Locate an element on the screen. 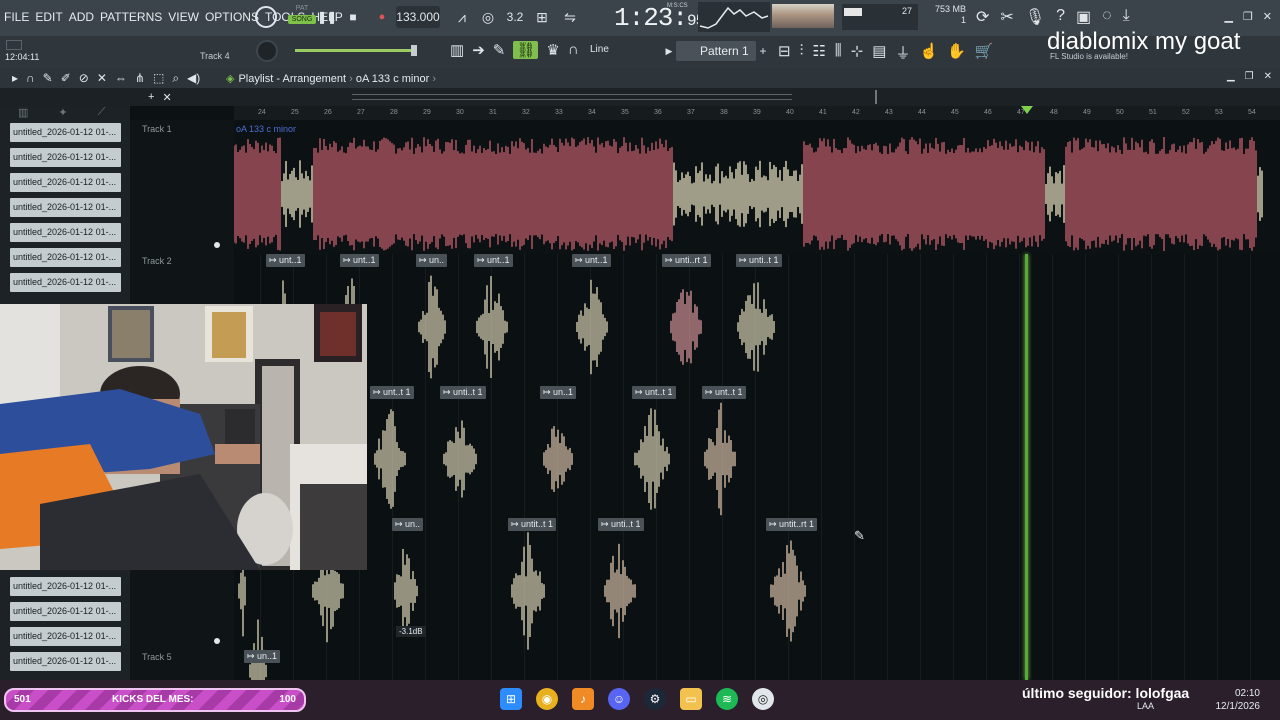  tray-language: LAA is located at coordinates (1145, 706).